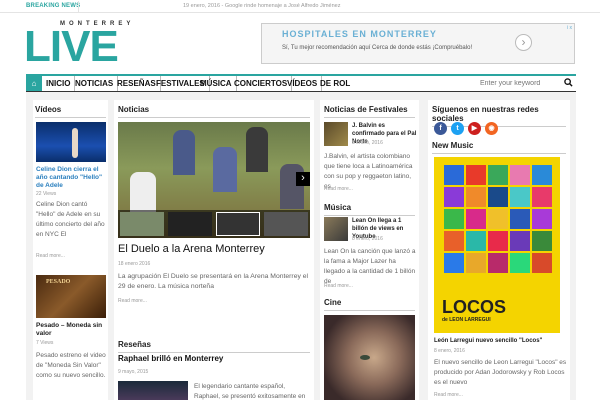 The width and height of the screenshot is (600, 400). I want to click on section-heading: New Music, so click(499, 147).